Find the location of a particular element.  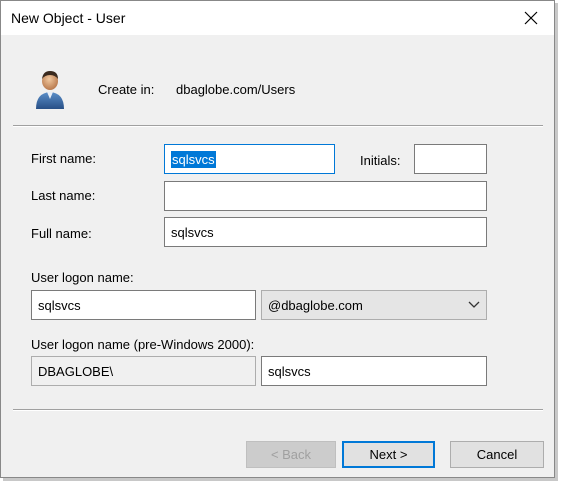

last-name-label: Last name: is located at coordinates (63, 195).